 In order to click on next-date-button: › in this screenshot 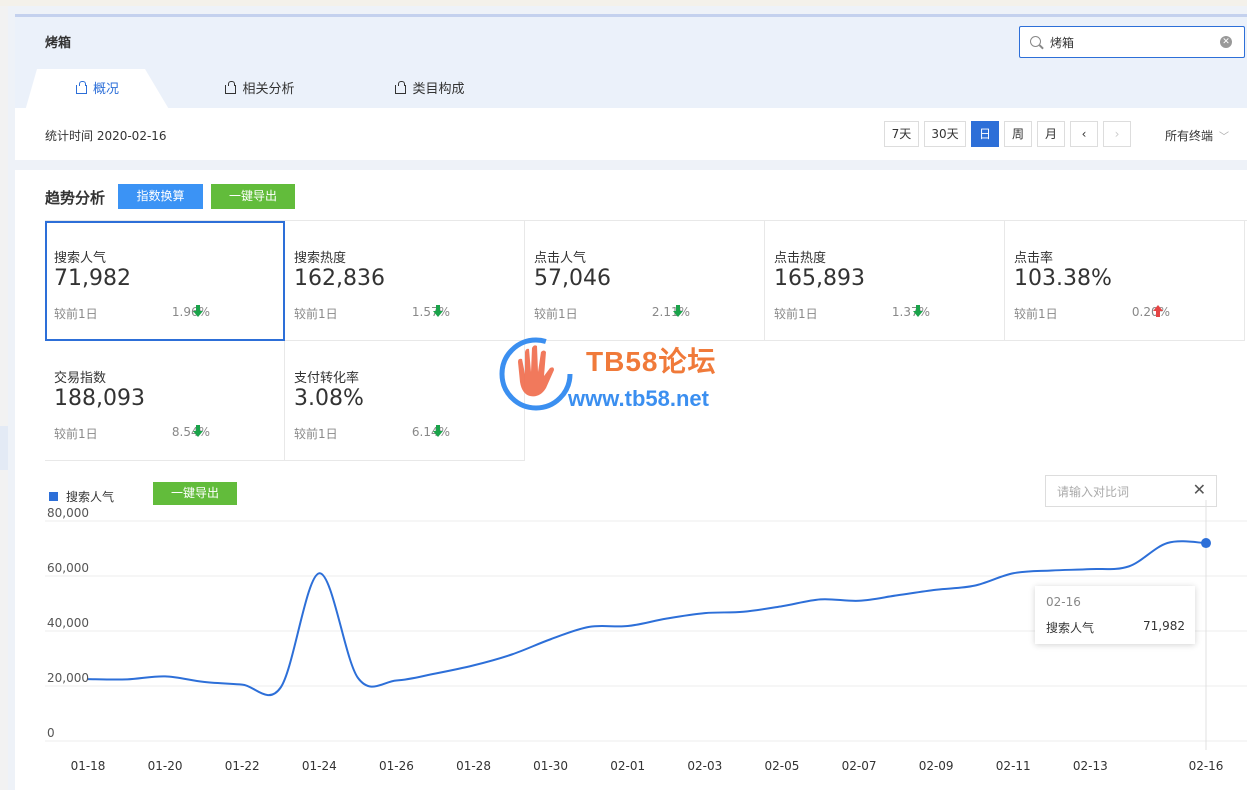, I will do `click(1117, 134)`.